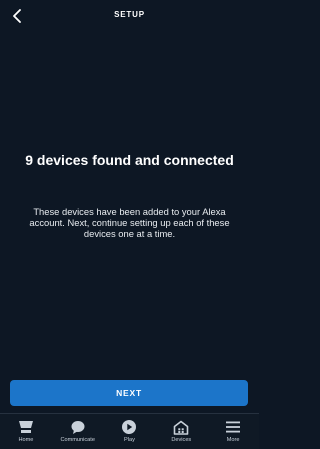  Describe the element at coordinates (233, 440) in the screenshot. I see `nav-label-more: More` at that location.